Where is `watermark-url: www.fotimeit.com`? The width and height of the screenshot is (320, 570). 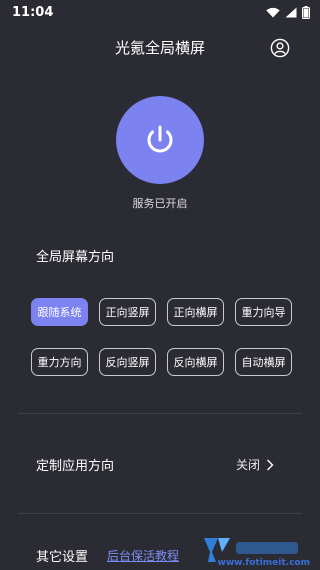 watermark-url: www.fotimeit.com is located at coordinates (263, 563).